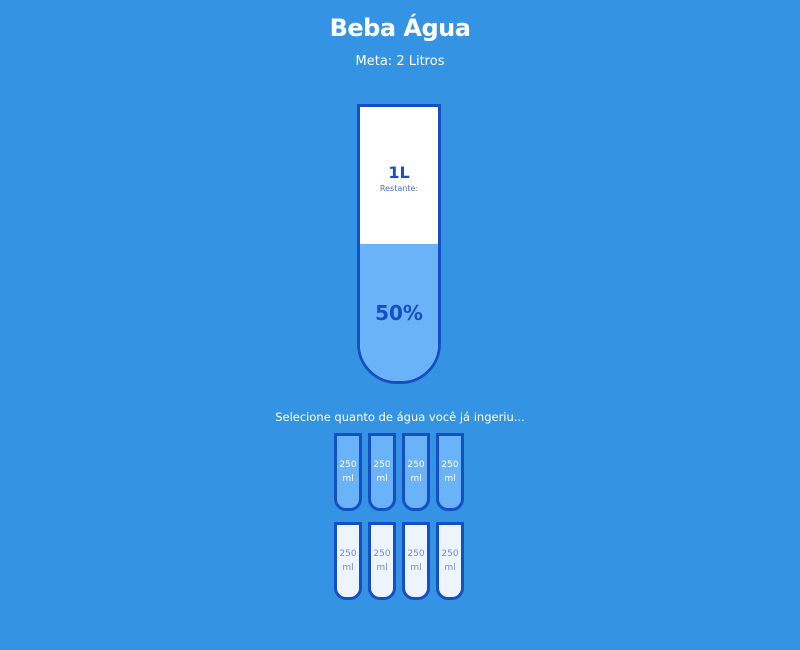  What do you see at coordinates (399, 312) in the screenshot?
I see `percentage-fill: 50%` at bounding box center [399, 312].